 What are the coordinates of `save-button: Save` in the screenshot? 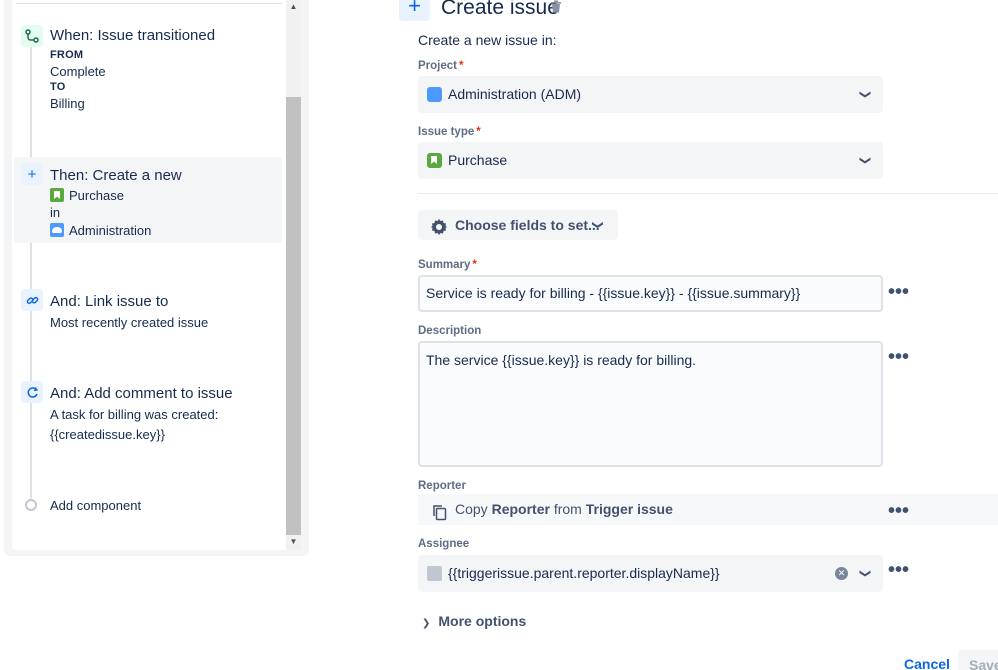 It's located at (978, 660).